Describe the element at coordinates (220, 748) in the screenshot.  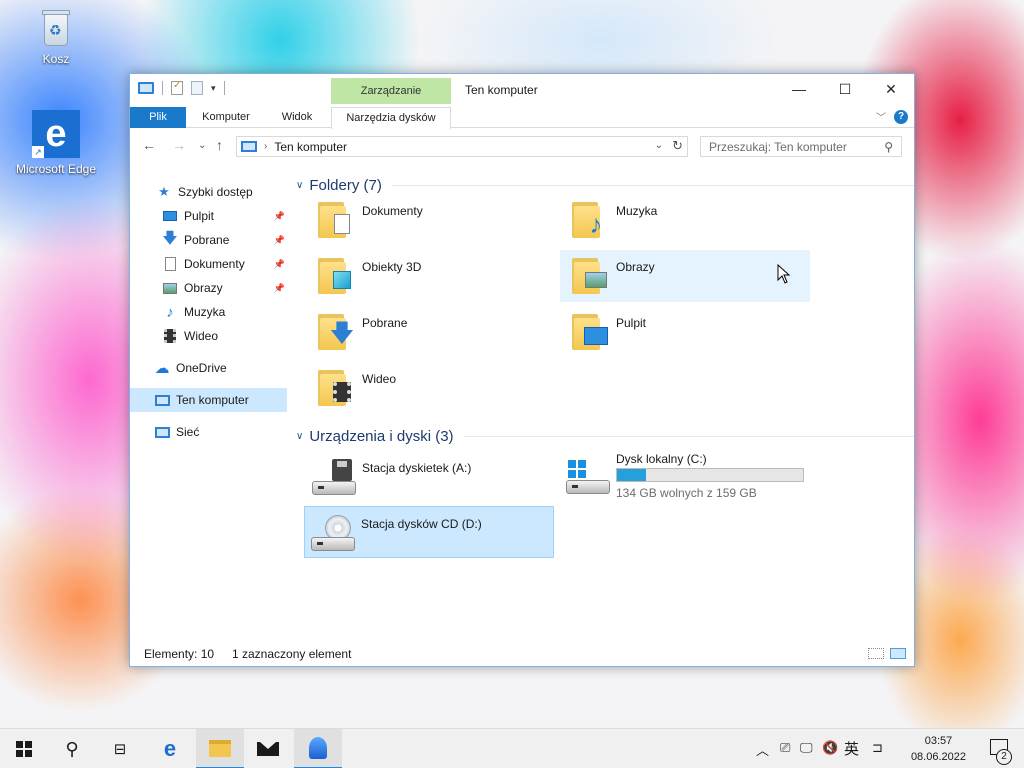
I see `taskbar-file-explorer` at that location.